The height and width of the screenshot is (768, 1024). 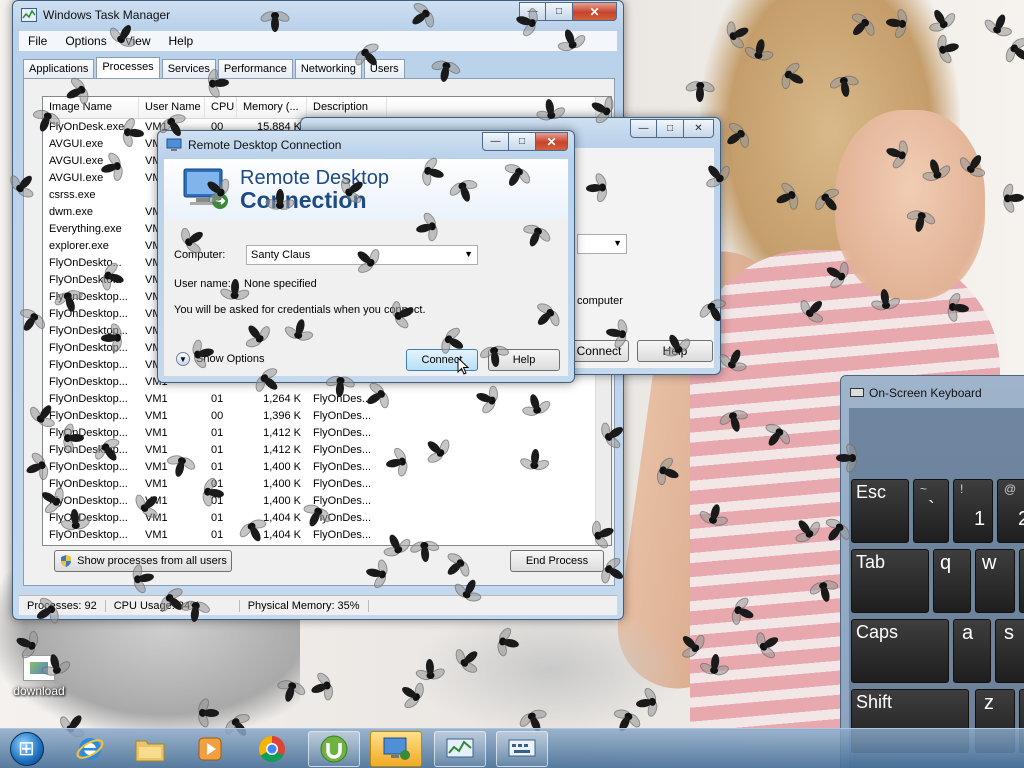 What do you see at coordinates (272, 749) in the screenshot?
I see `taskbar-chrome` at bounding box center [272, 749].